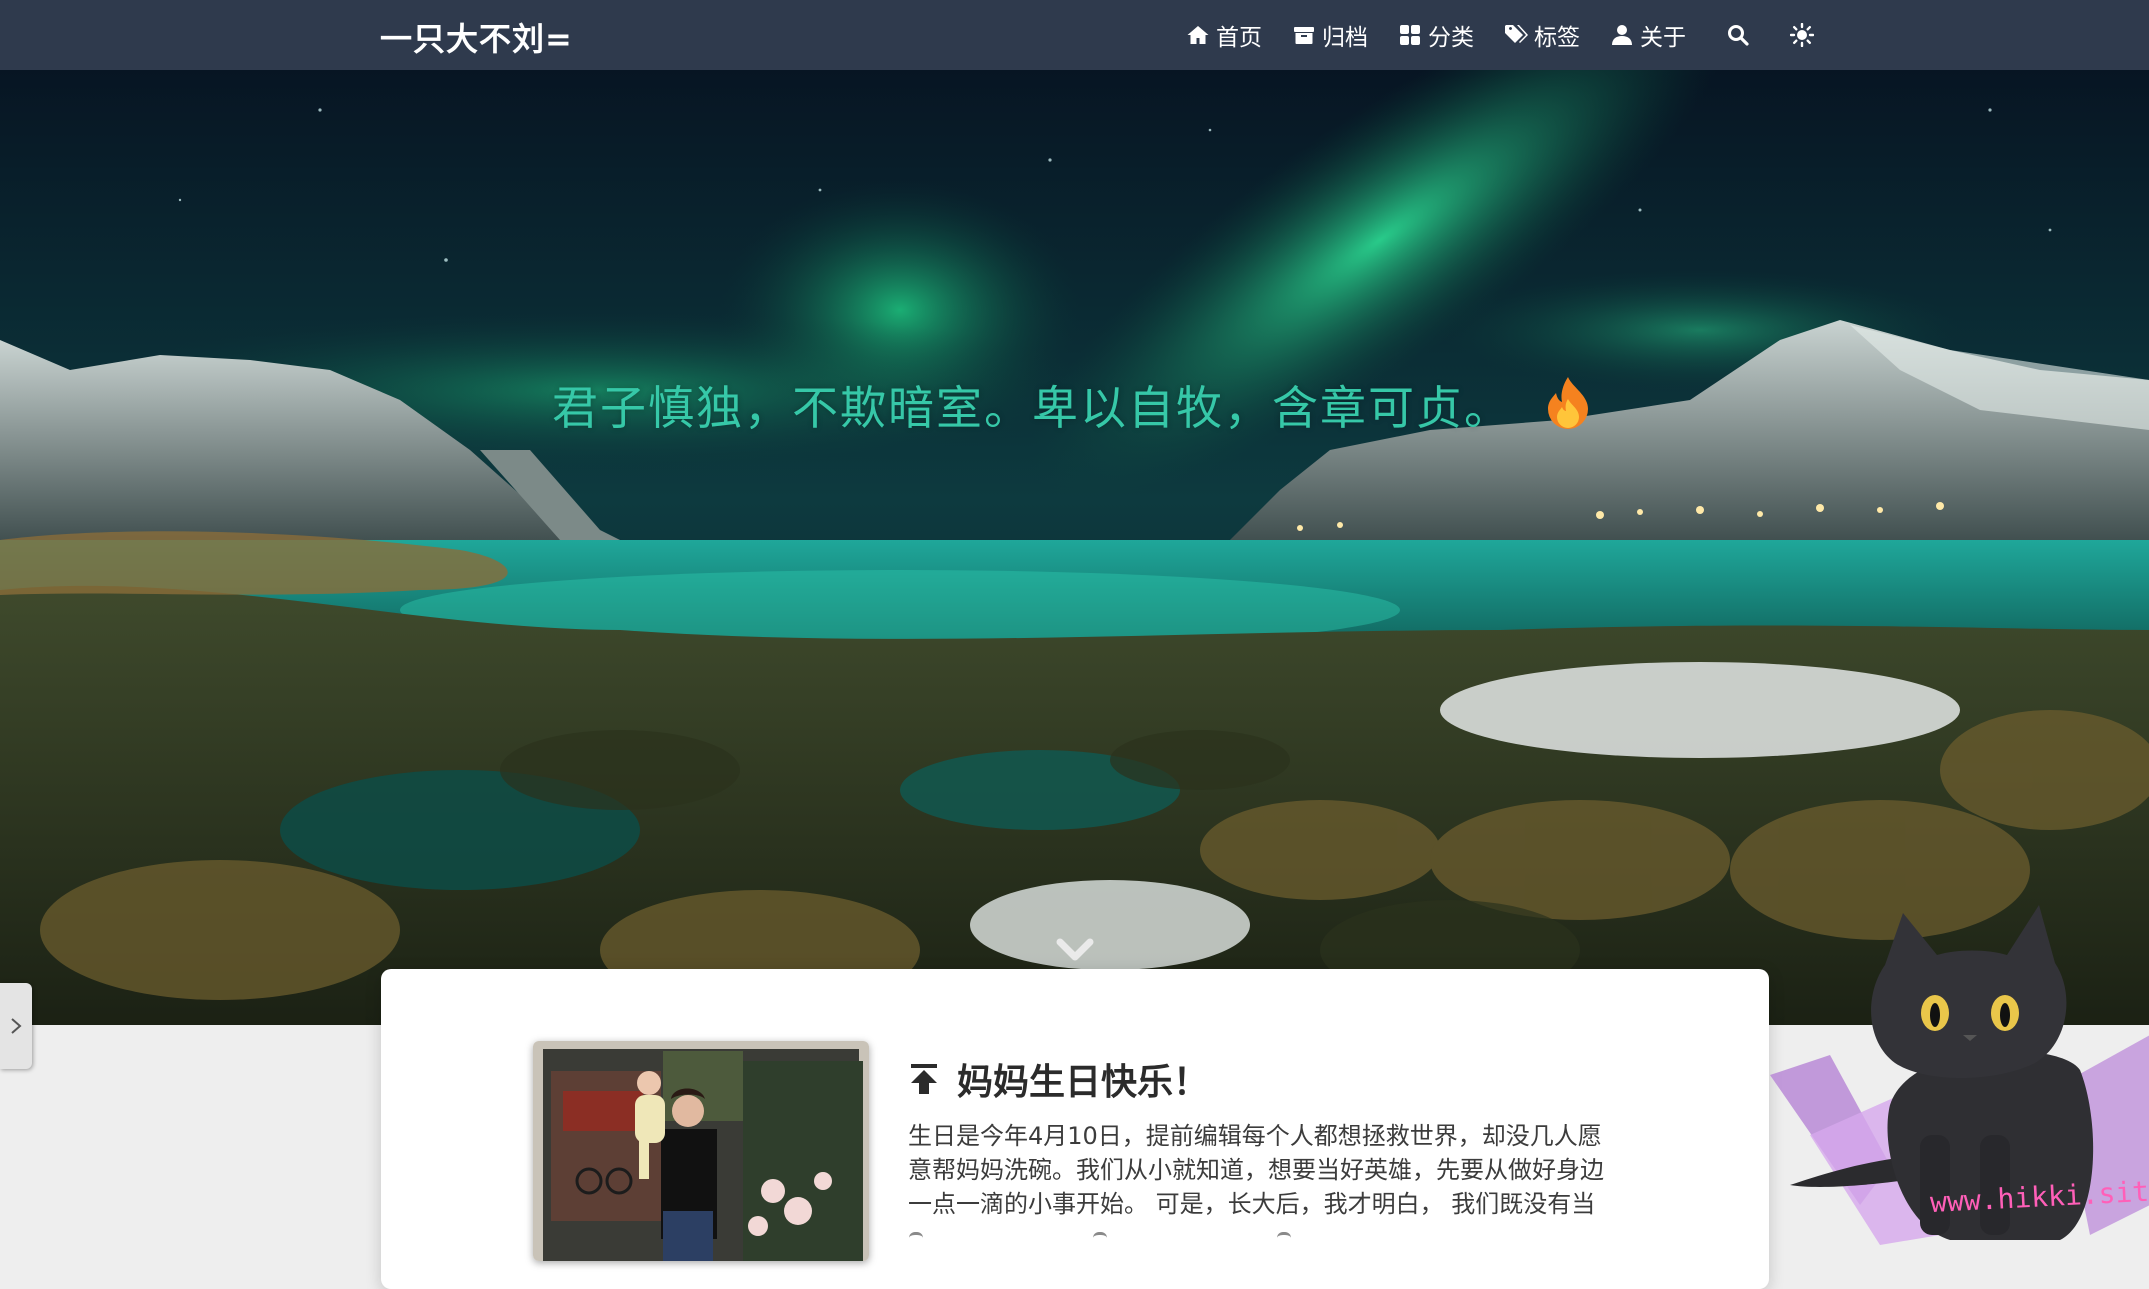  I want to click on tag-icon, so click(1284, 1236).